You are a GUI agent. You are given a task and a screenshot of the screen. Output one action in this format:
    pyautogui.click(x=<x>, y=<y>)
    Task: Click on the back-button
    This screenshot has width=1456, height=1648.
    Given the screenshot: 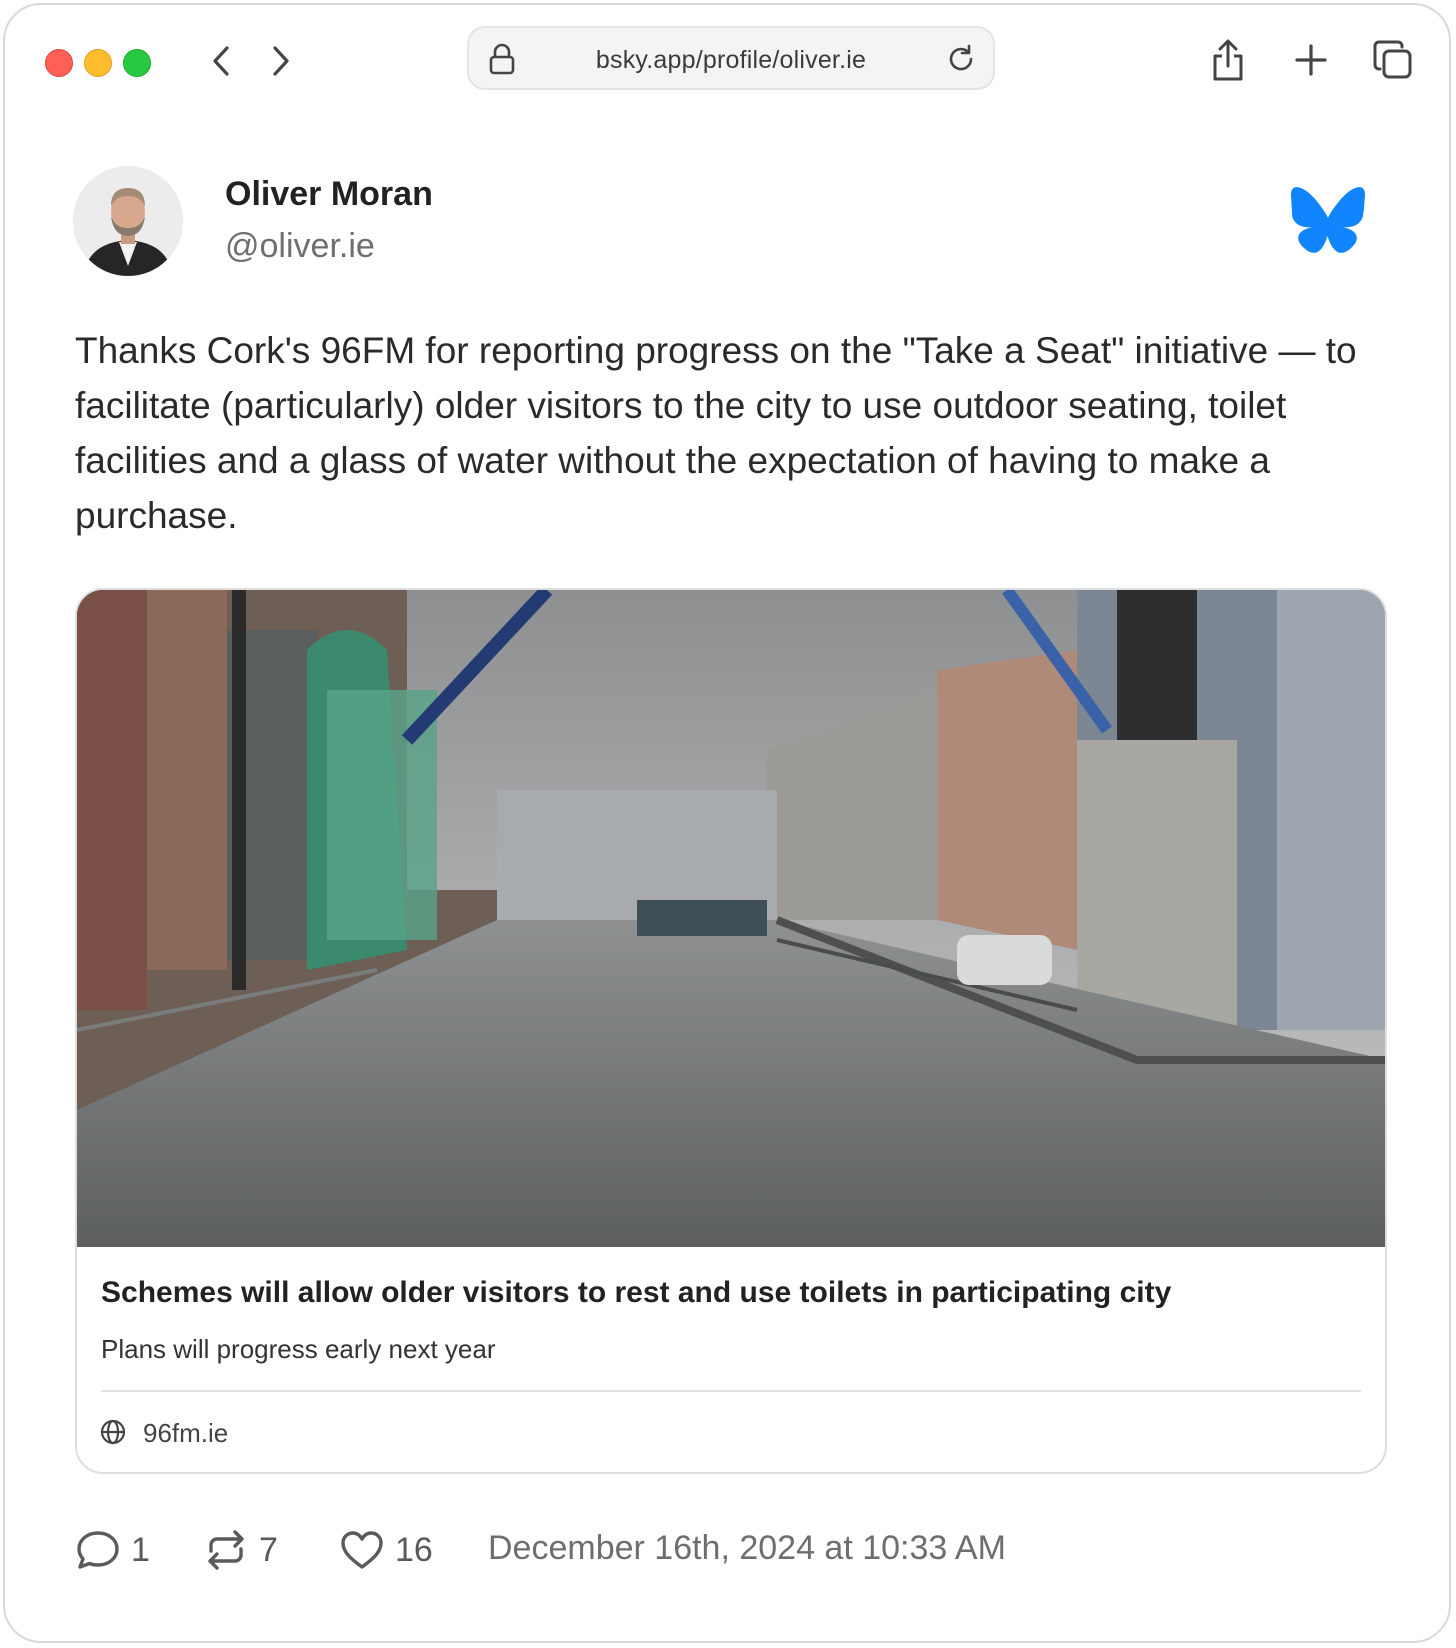 What is the action you would take?
    pyautogui.click(x=221, y=61)
    